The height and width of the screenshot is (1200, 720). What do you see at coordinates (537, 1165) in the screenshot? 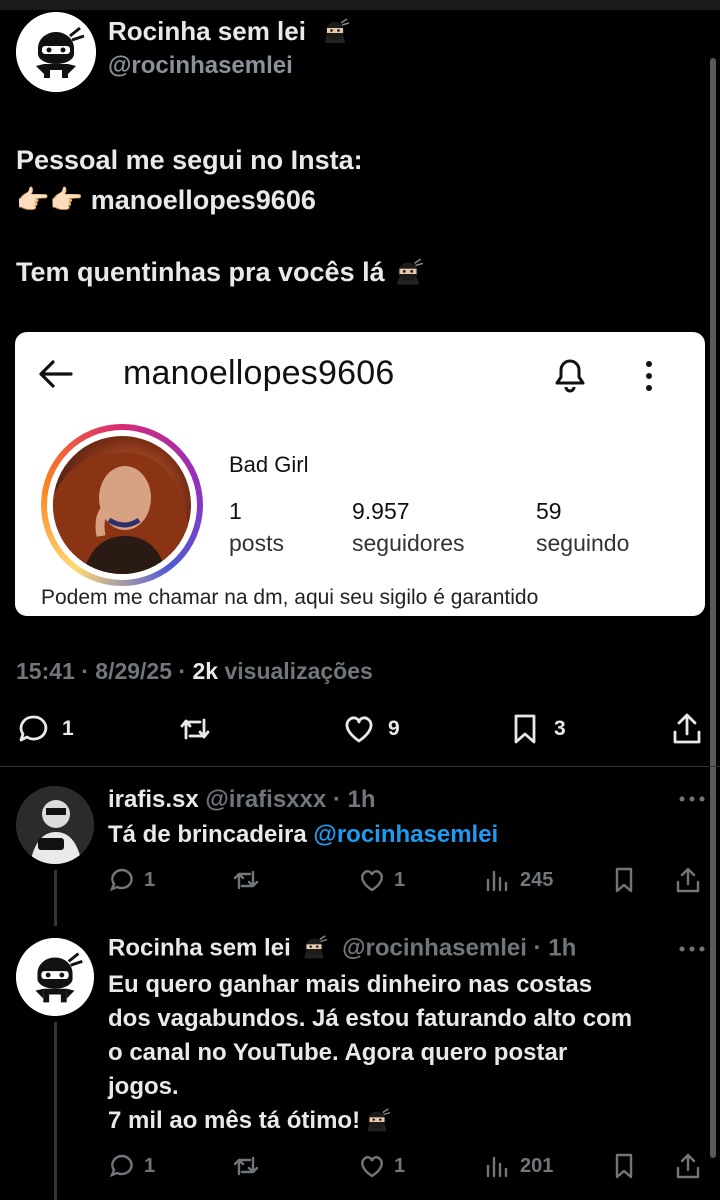
I see `views-count: 201` at bounding box center [537, 1165].